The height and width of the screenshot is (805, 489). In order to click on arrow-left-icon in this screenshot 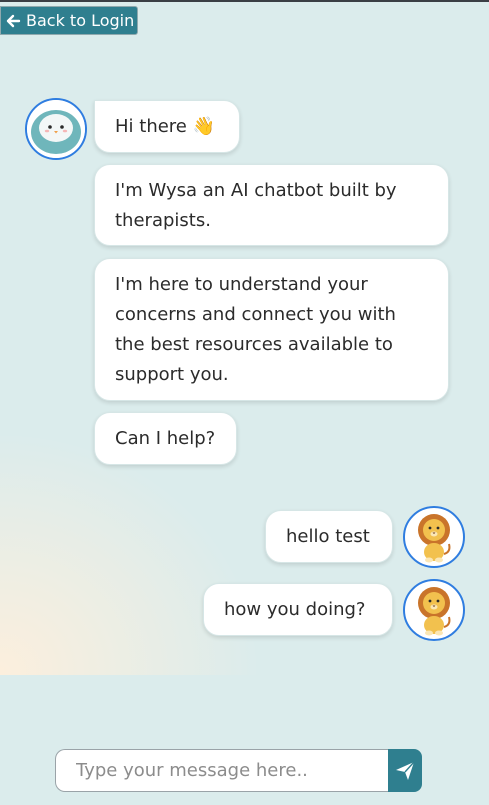, I will do `click(13, 20)`.